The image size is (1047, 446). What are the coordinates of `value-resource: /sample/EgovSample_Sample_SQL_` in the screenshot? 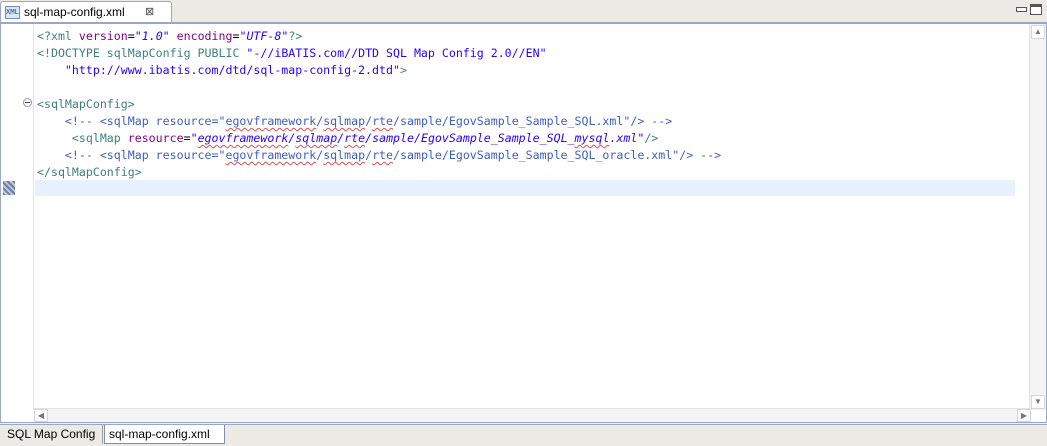 It's located at (470, 138).